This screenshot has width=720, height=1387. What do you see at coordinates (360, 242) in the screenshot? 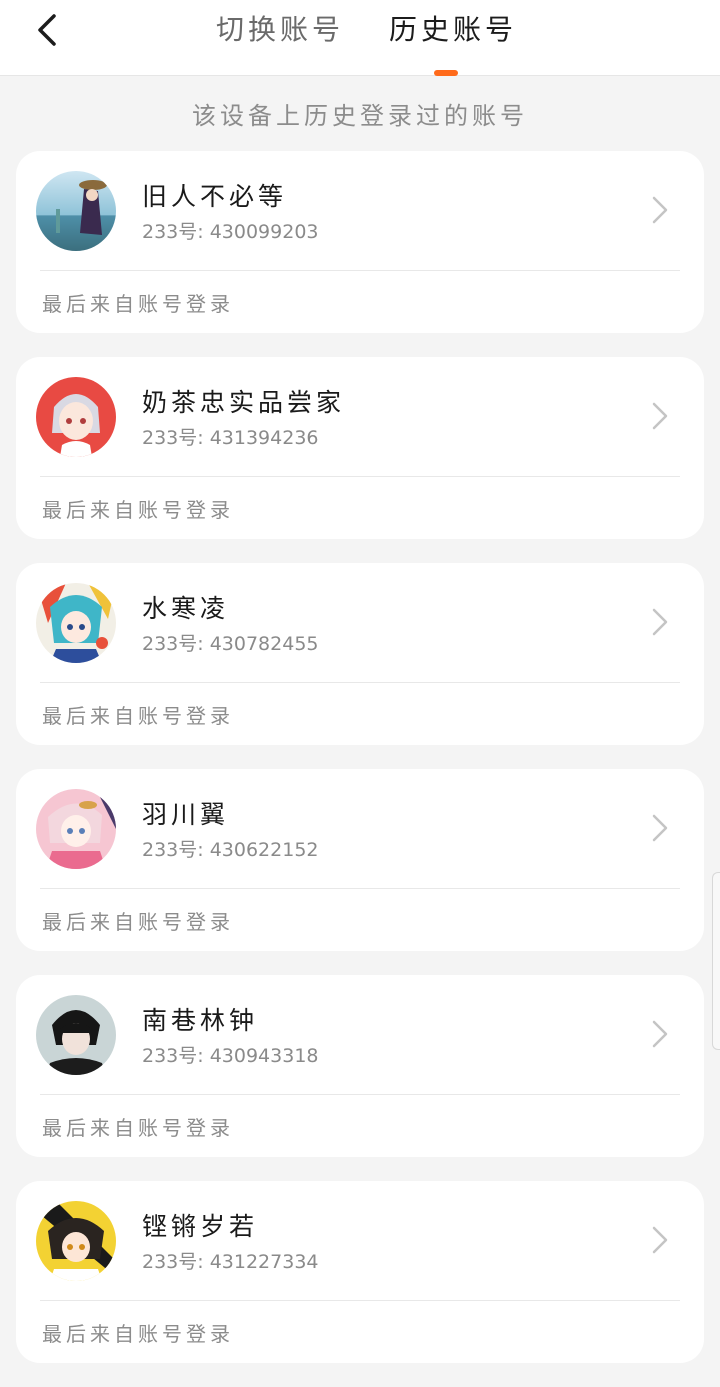
I see `account-card: 旧人不必等 233号: 430099203 最后来自账号登录` at bounding box center [360, 242].